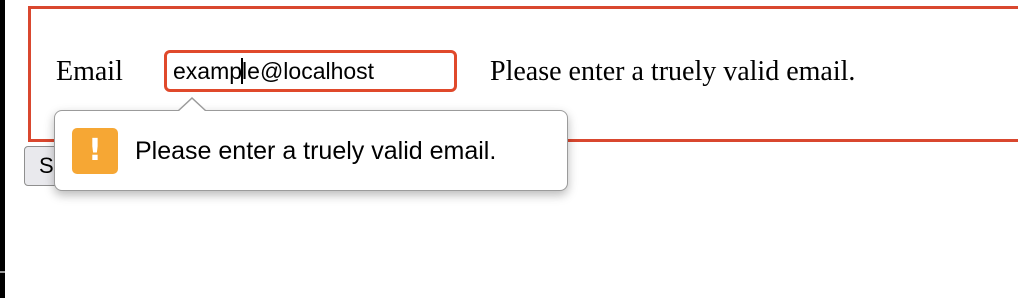 This screenshot has width=1018, height=298. I want to click on tooltip-arrow-fill, so click(192, 105).